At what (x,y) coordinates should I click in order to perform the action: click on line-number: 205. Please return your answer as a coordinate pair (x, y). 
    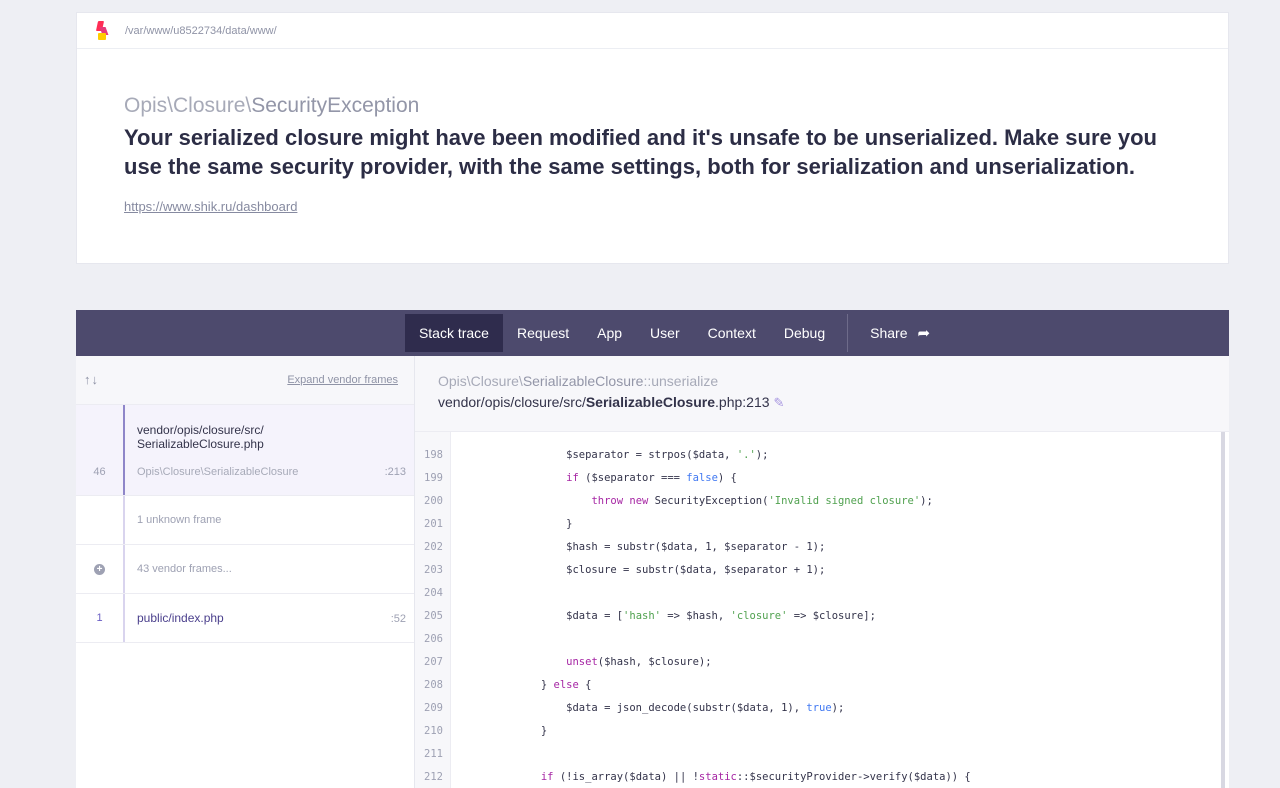
    Looking at the image, I should click on (433, 615).